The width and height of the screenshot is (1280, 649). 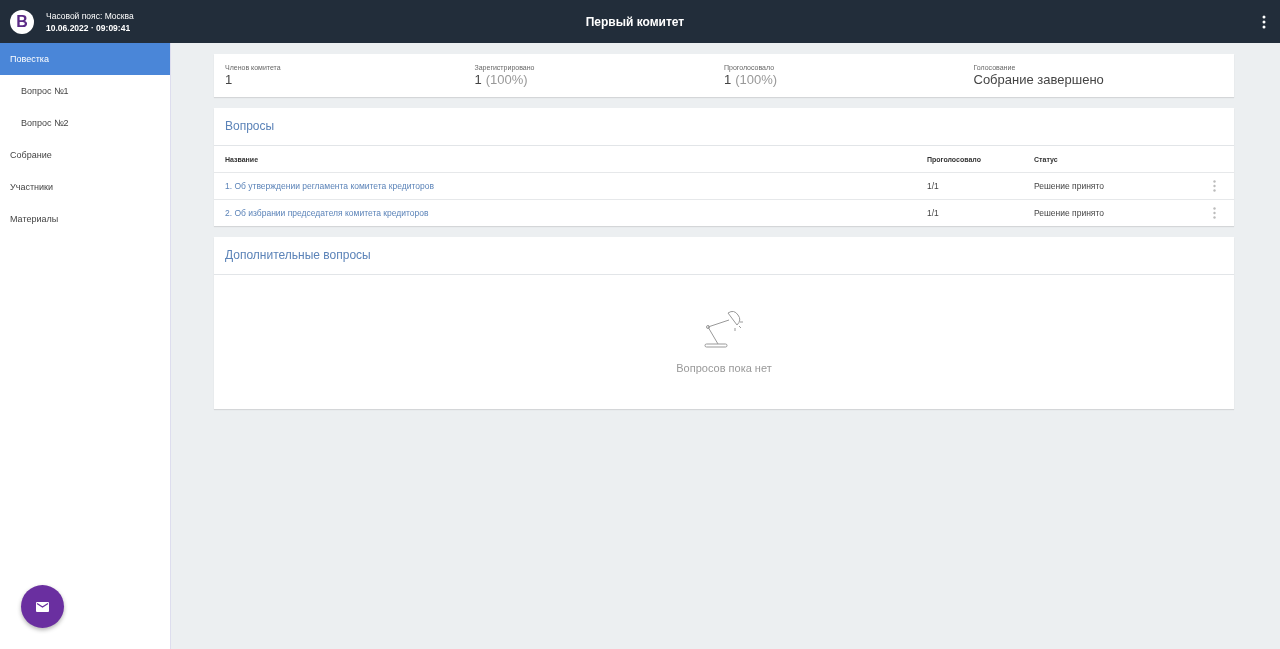 What do you see at coordinates (724, 127) in the screenshot?
I see `card-title: Вопросы` at bounding box center [724, 127].